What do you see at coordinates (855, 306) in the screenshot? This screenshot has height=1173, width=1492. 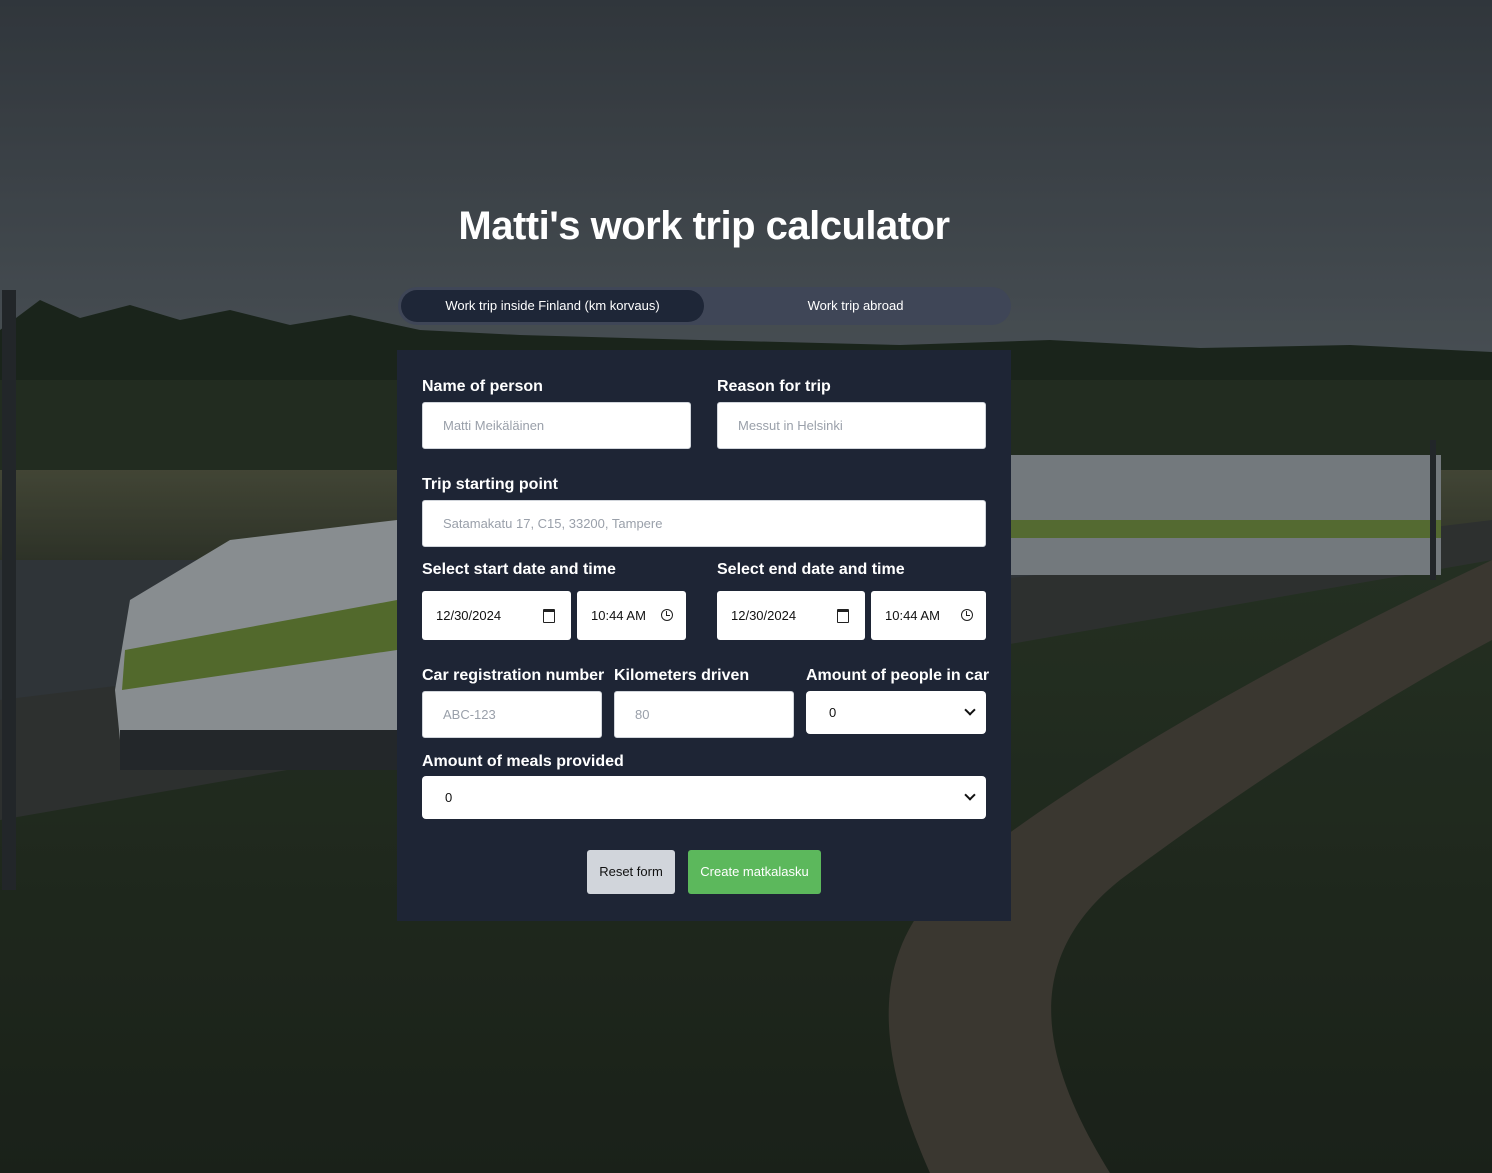 I see `tab-abroad: Work trip abroad` at bounding box center [855, 306].